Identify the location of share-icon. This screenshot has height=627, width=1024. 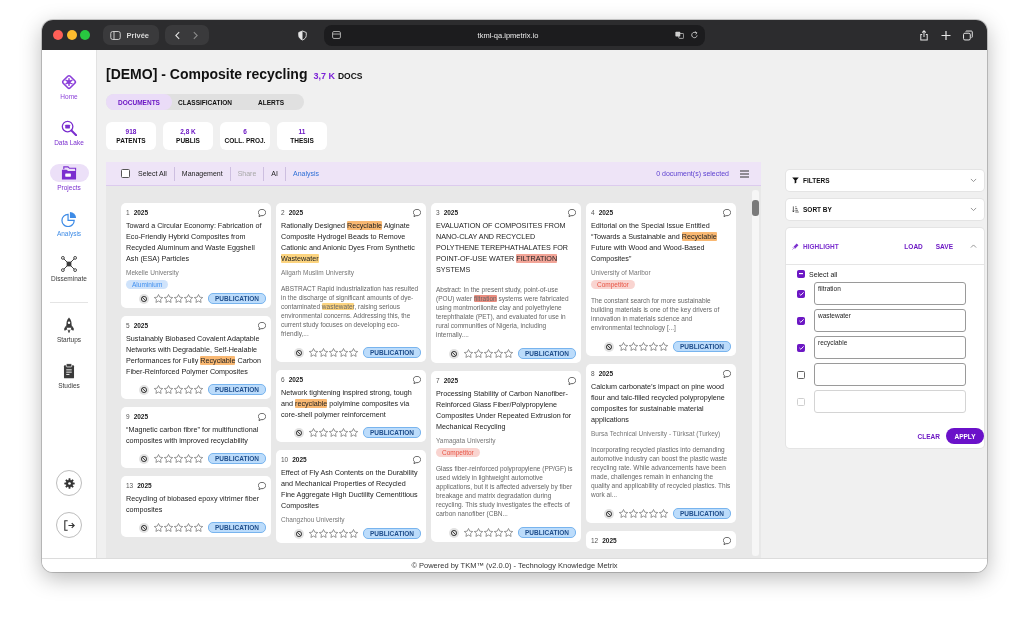
(924, 35).